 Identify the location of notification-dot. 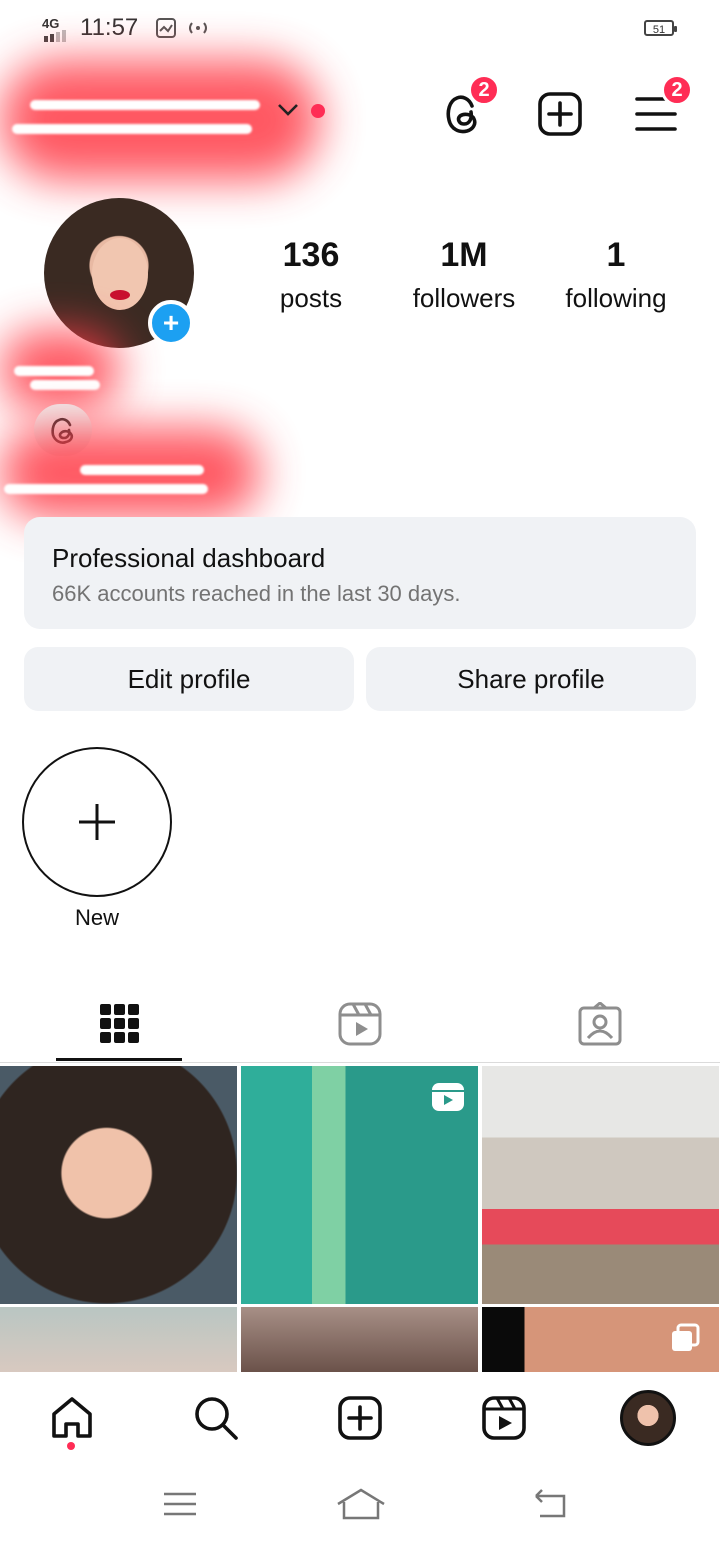
(318, 111).